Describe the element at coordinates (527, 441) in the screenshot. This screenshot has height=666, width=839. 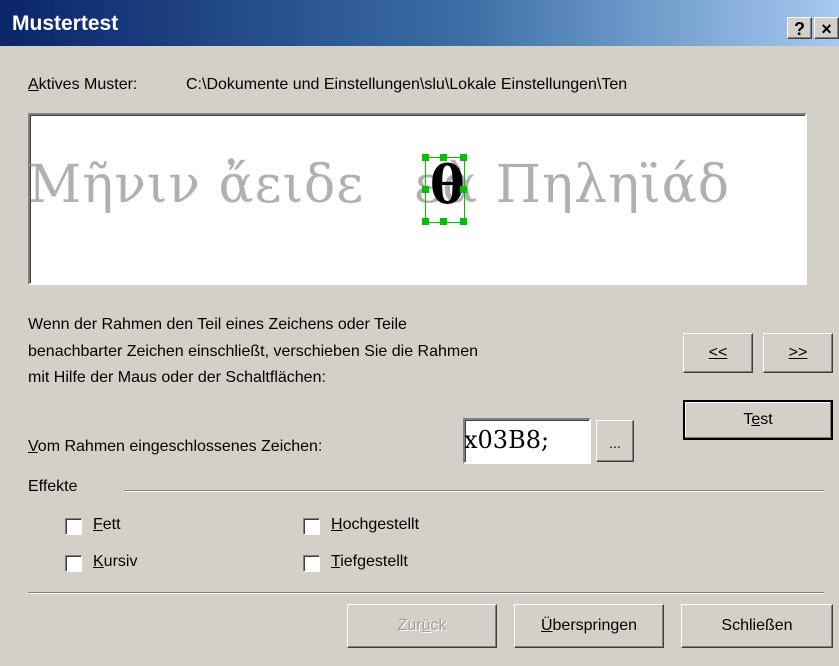
I see `enclosed-character-field: x03B8;` at that location.